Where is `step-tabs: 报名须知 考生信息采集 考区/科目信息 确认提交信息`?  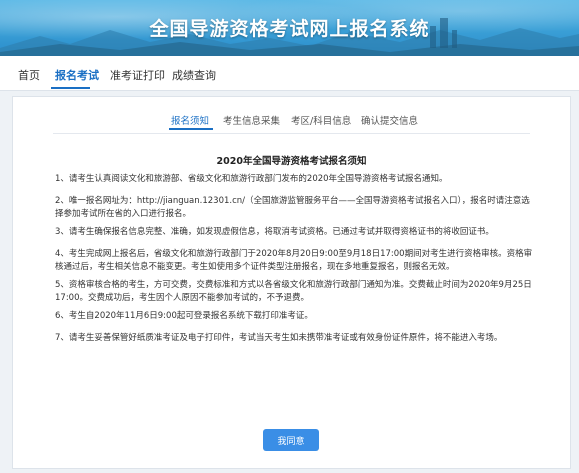 step-tabs: 报名须知 考生信息采集 考区/科目信息 确认提交信息 is located at coordinates (291, 115).